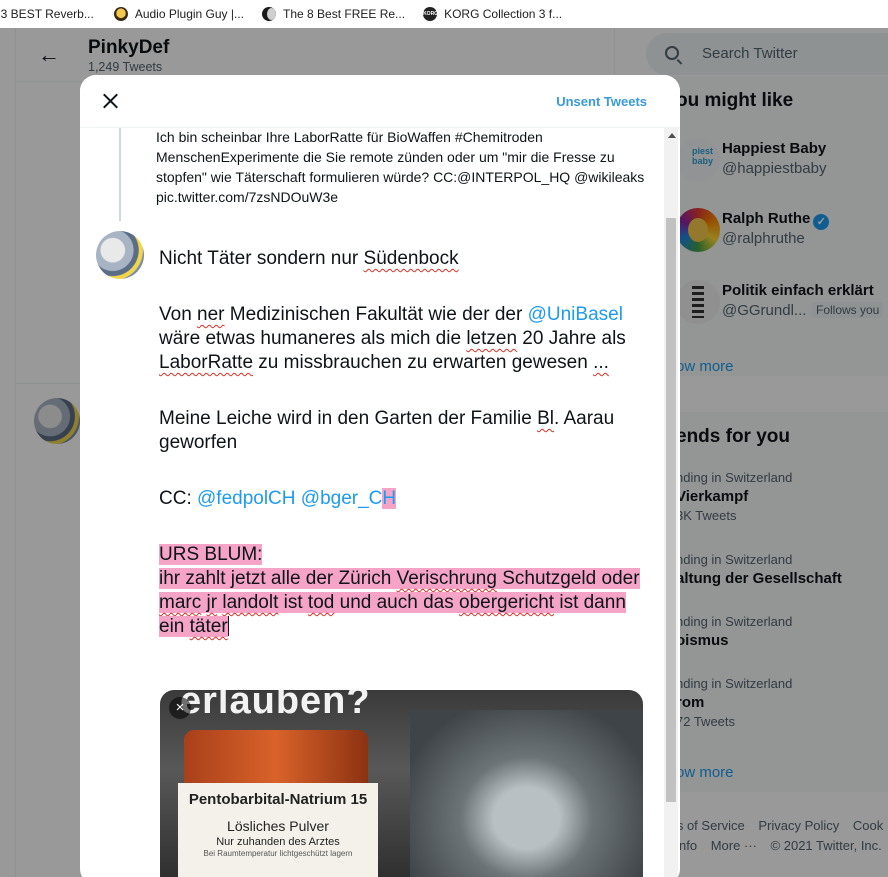 This screenshot has width=888, height=877. I want to click on scrollbar-thumb, so click(671, 510).